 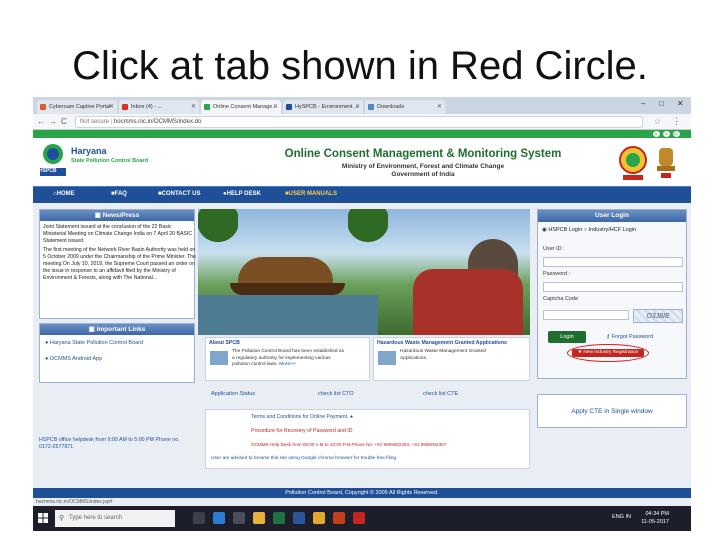 I want to click on window-close-button: ✕, so click(x=680, y=103).